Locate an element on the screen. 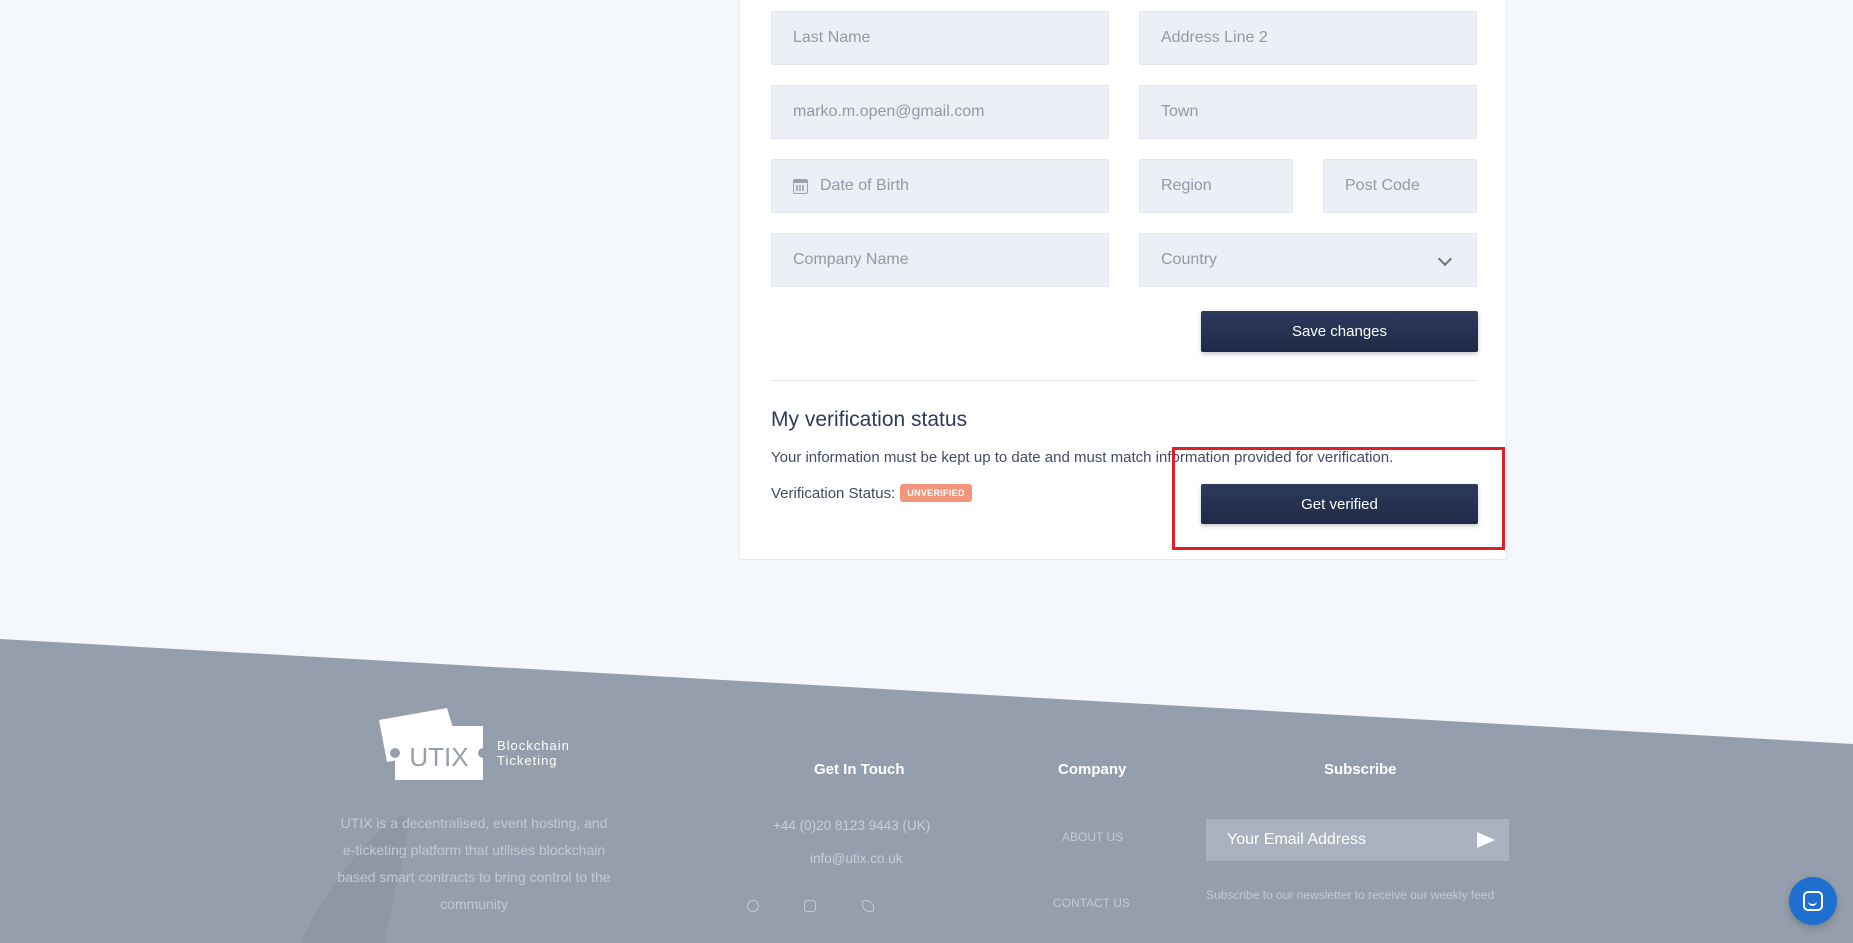  section-divider is located at coordinates (1124, 380).